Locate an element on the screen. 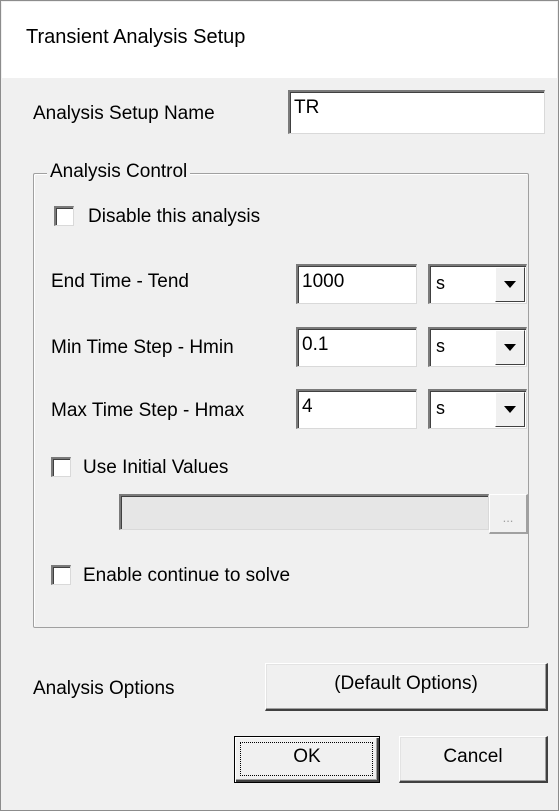  analysis-control-legend: Analysis Control is located at coordinates (119, 172).